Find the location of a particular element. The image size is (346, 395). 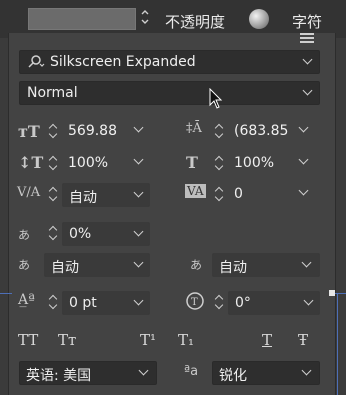

font-size-field: 569.88 is located at coordinates (92, 131).